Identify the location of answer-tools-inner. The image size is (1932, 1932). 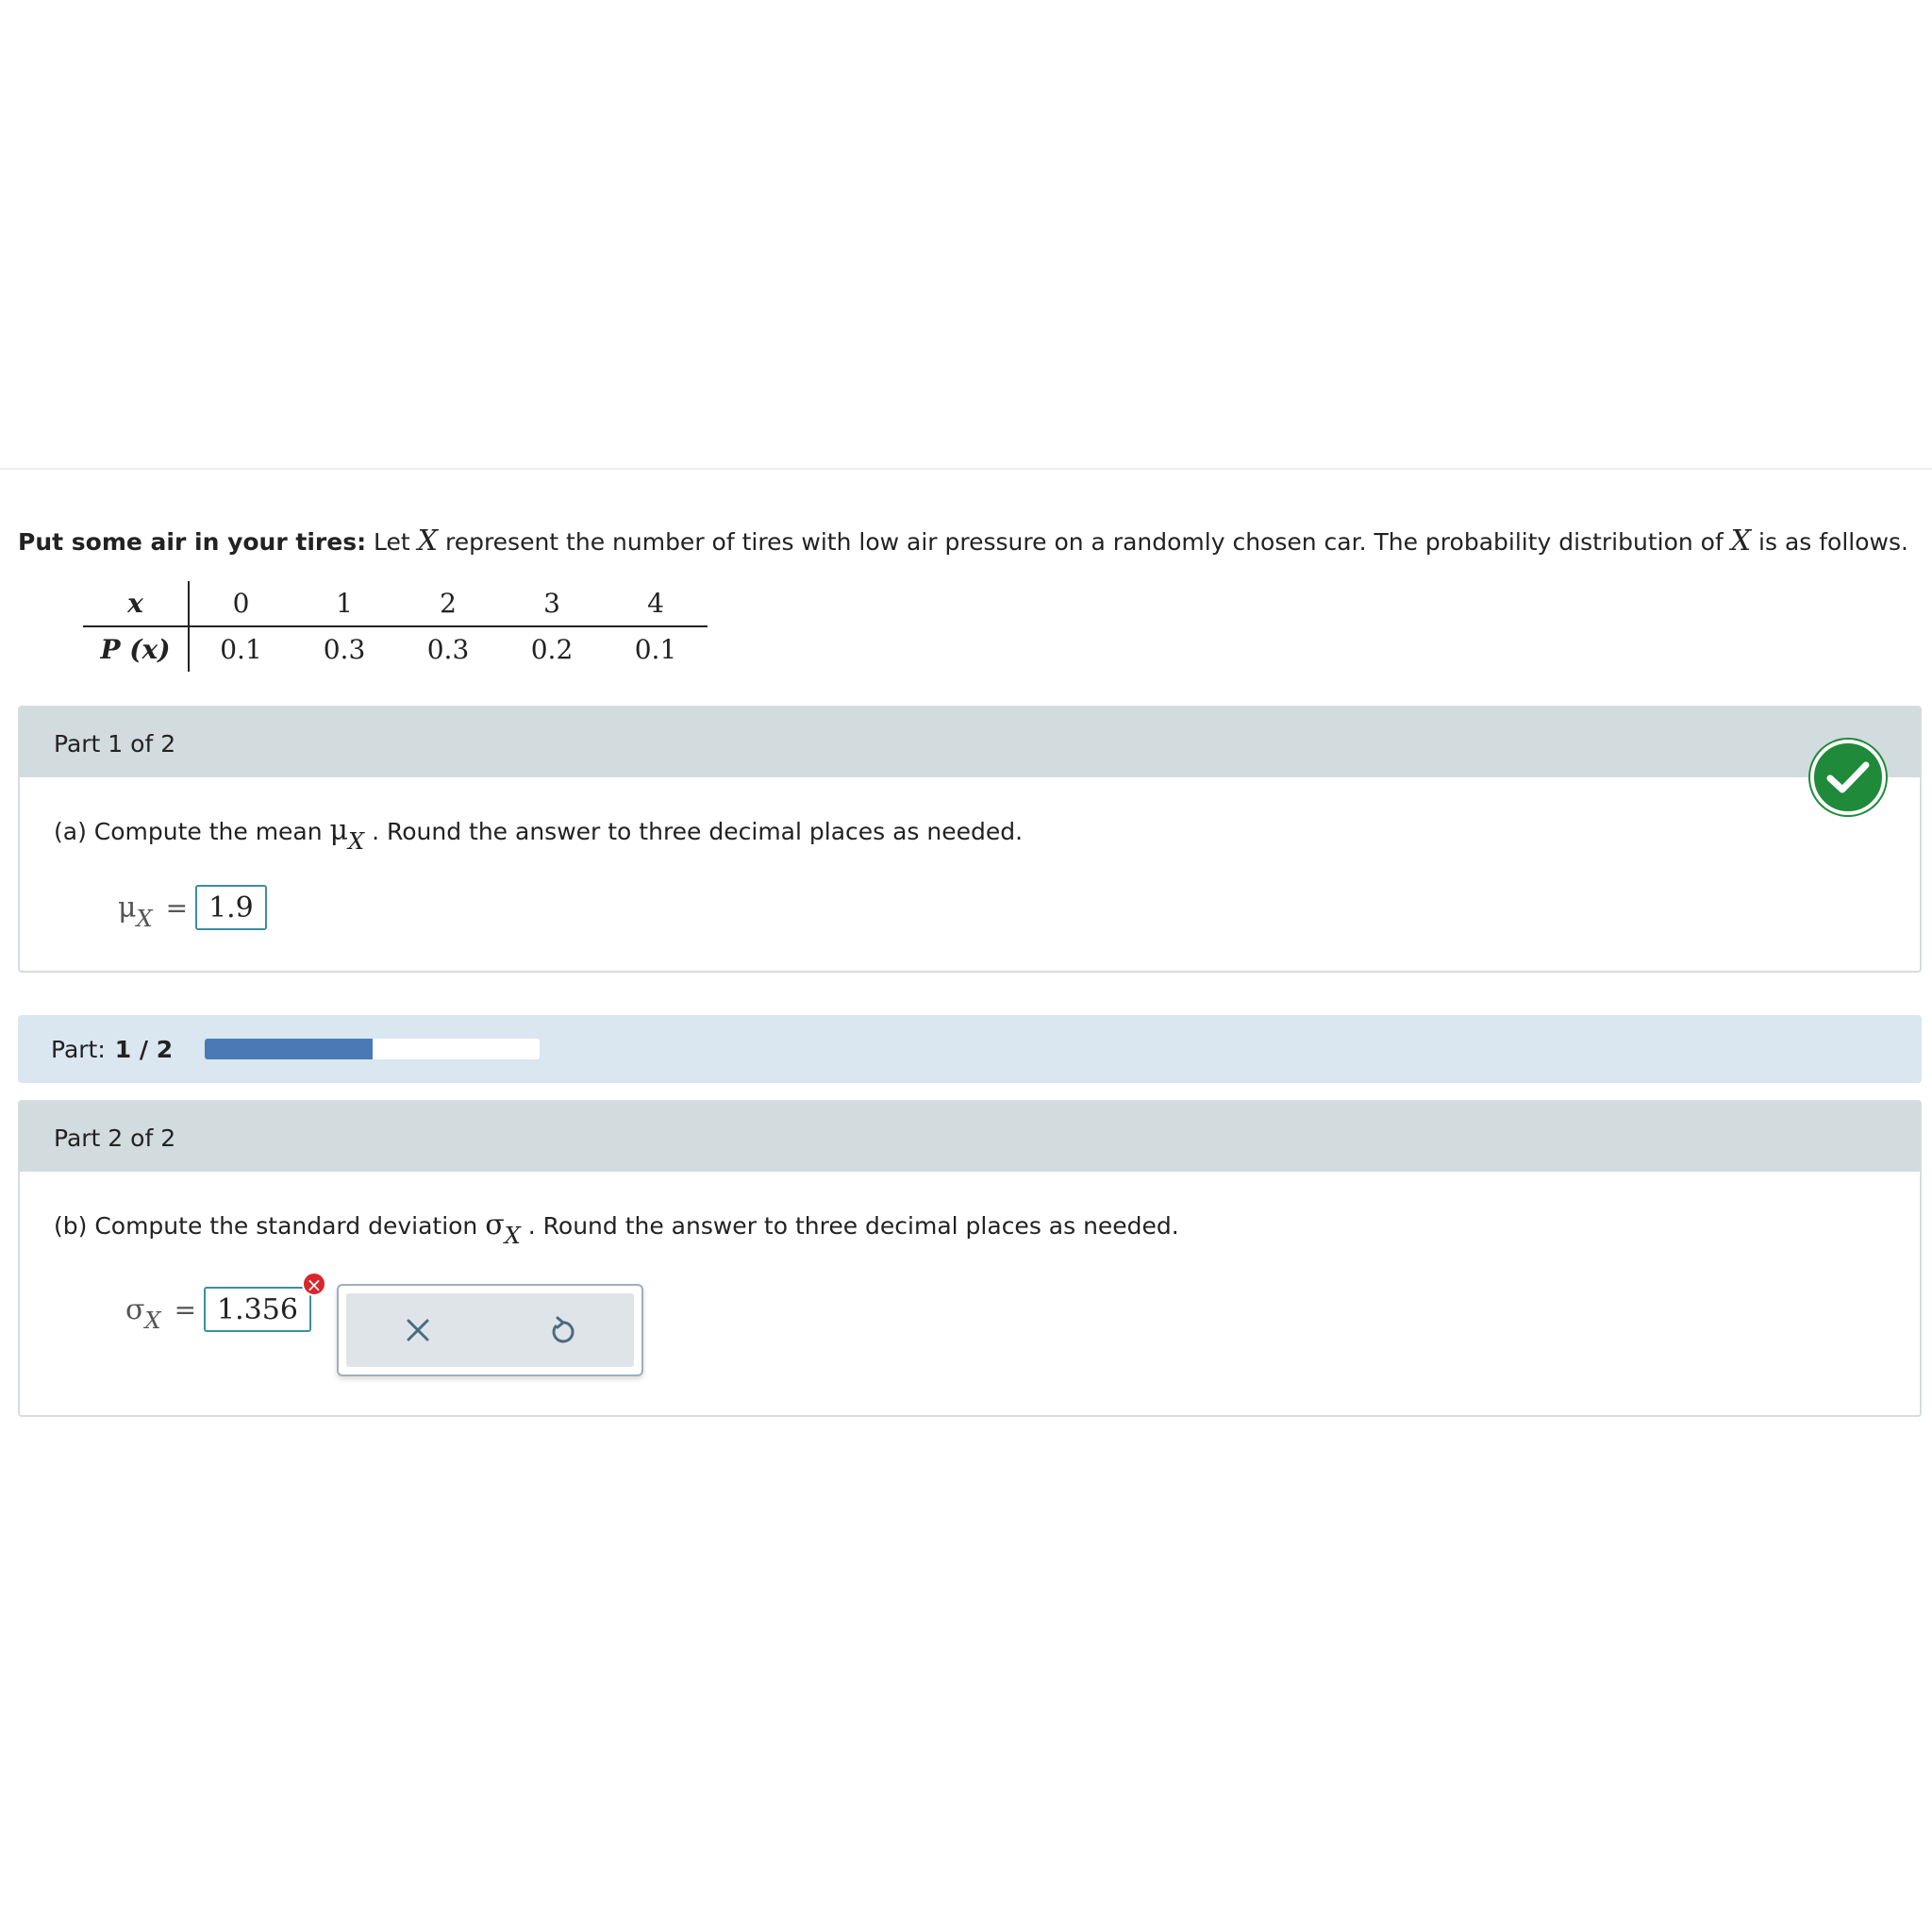
(490, 1330).